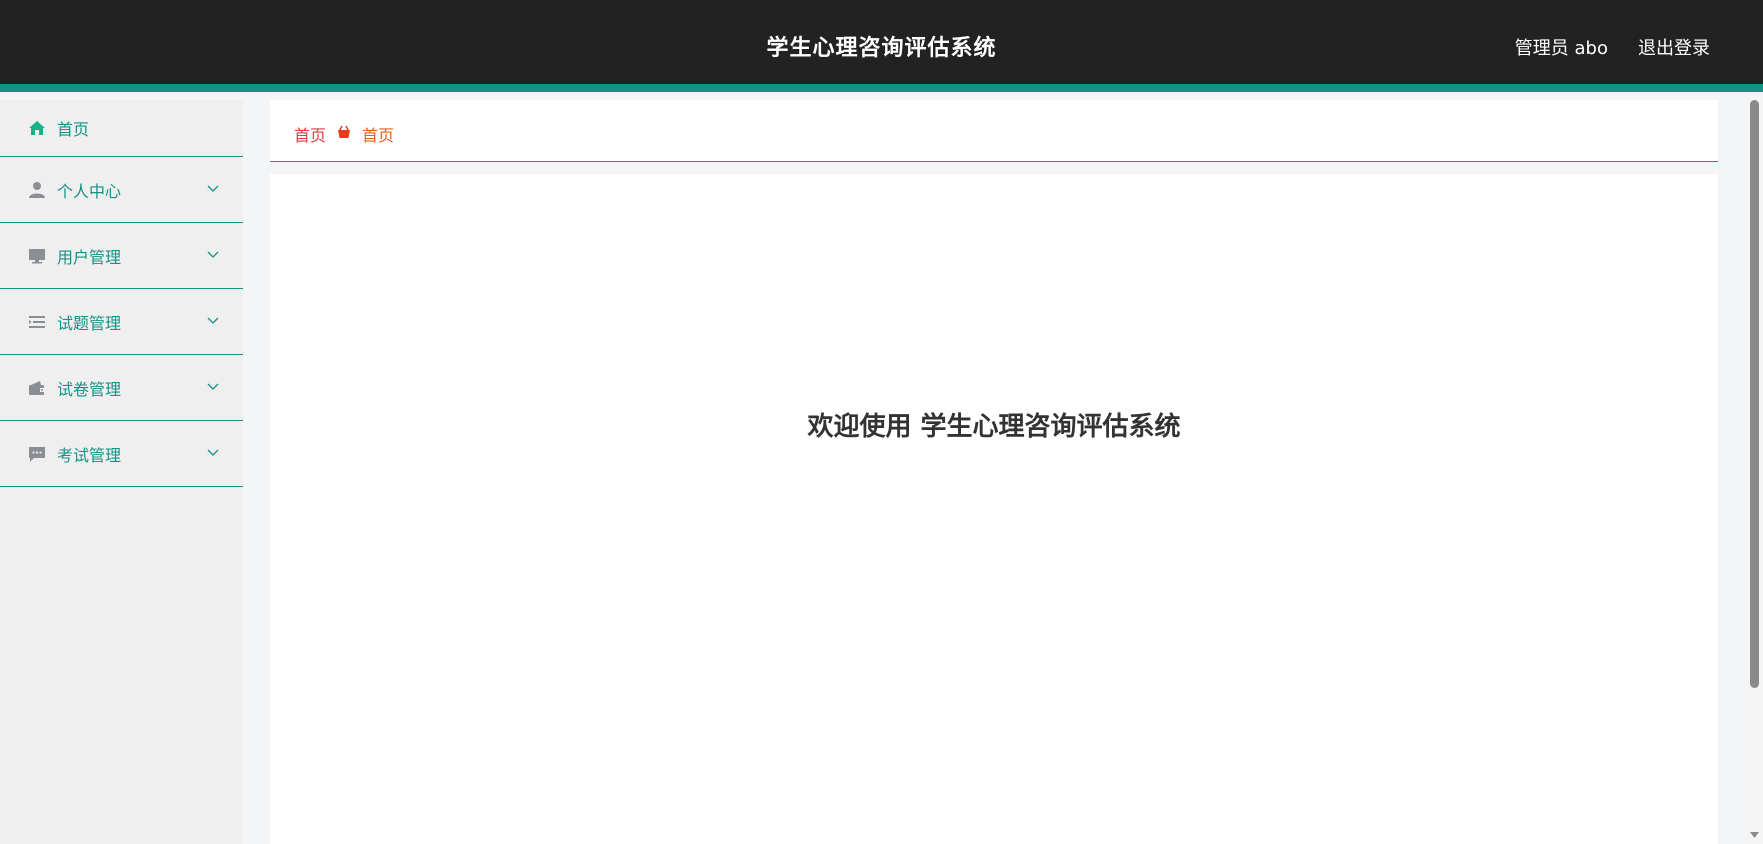  I want to click on sidebar-item-question-management: 试题管理, so click(121, 322).